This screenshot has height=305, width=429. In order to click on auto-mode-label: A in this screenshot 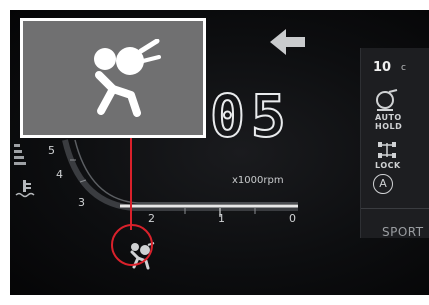, I will do `click(383, 183)`.